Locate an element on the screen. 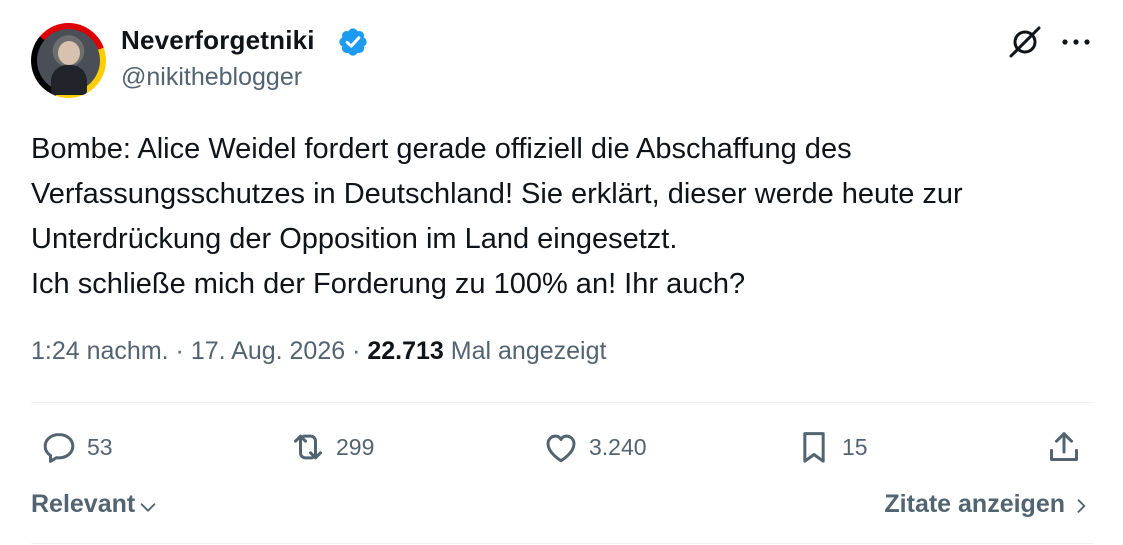  bookmark-count: 15 is located at coordinates (855, 446).